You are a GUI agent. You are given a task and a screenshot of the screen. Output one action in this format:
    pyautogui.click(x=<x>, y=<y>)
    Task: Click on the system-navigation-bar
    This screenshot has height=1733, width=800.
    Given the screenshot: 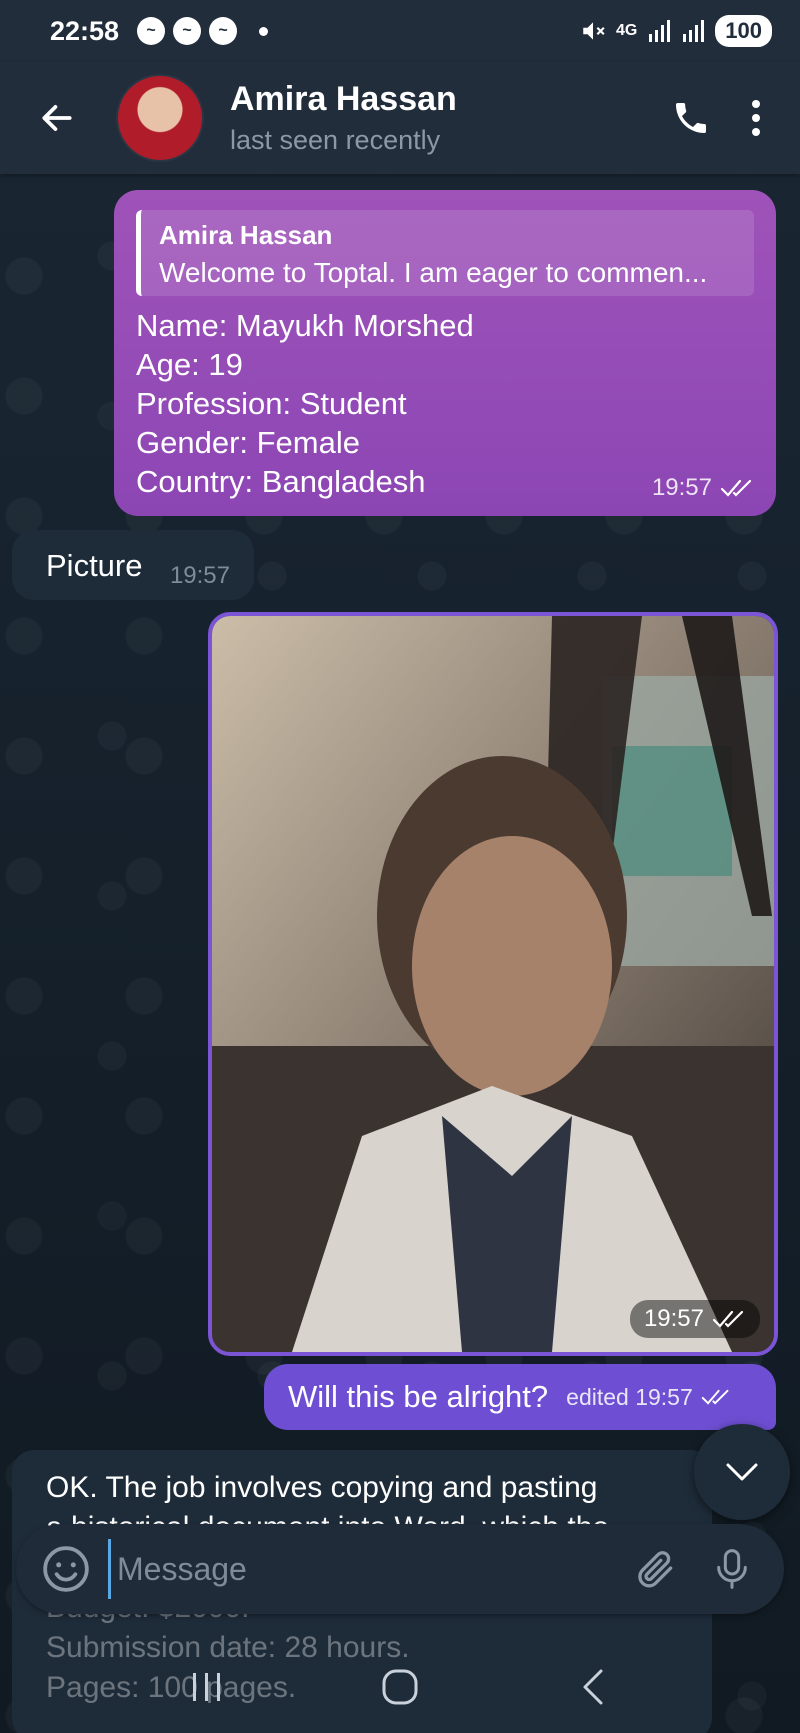 What is the action you would take?
    pyautogui.click(x=400, y=1686)
    